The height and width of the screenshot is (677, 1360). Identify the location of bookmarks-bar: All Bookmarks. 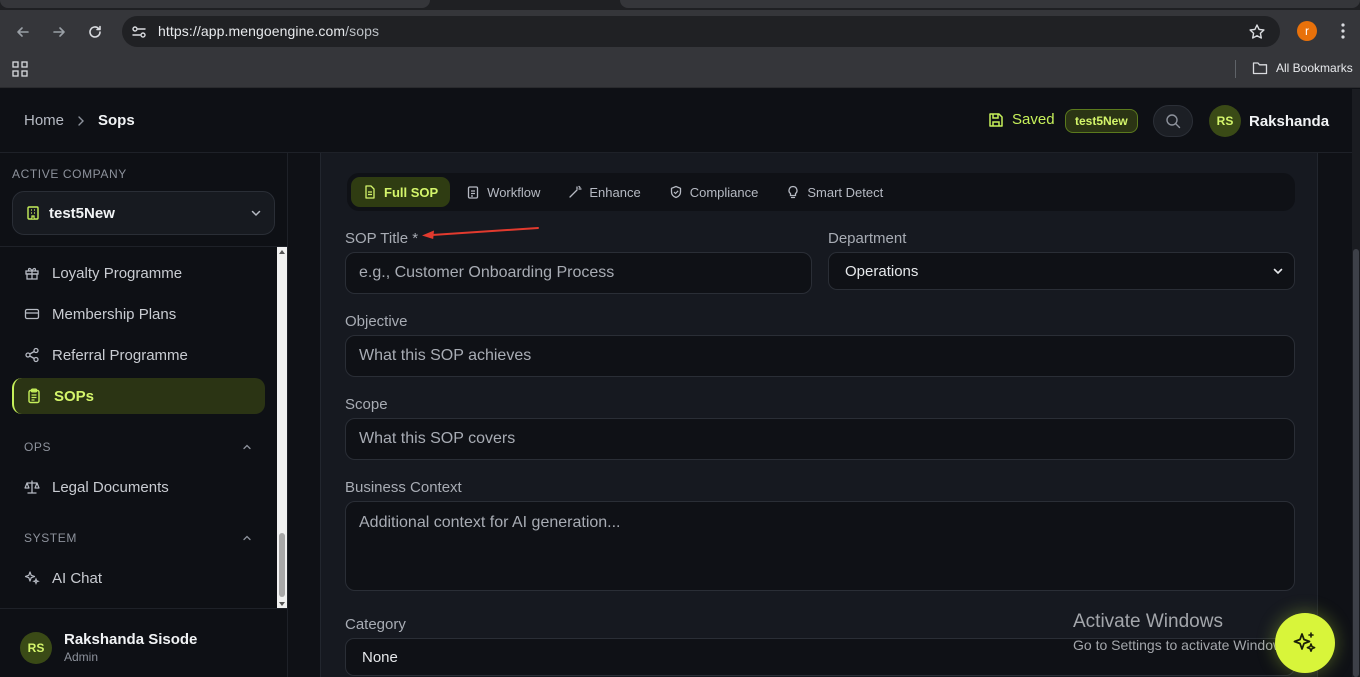
(680, 70).